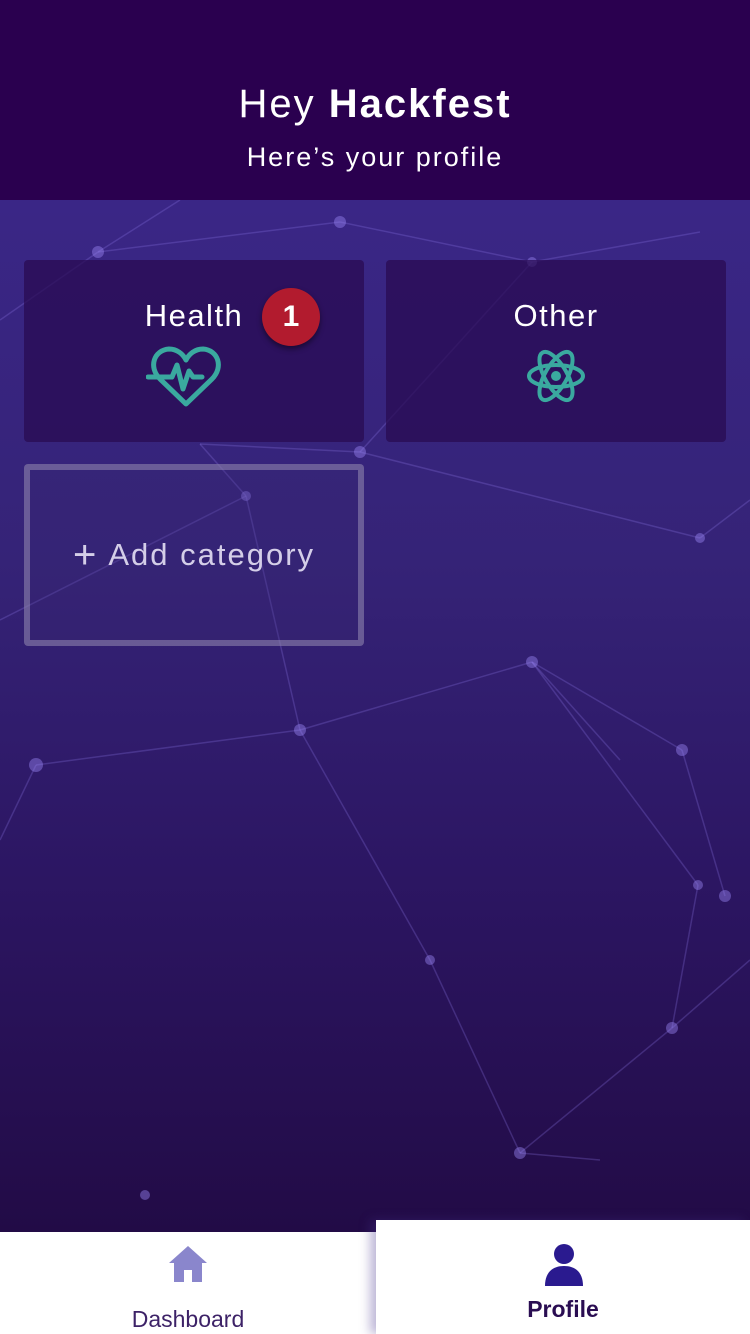 This screenshot has height=1334, width=750. I want to click on category-label-other: Other, so click(556, 315).